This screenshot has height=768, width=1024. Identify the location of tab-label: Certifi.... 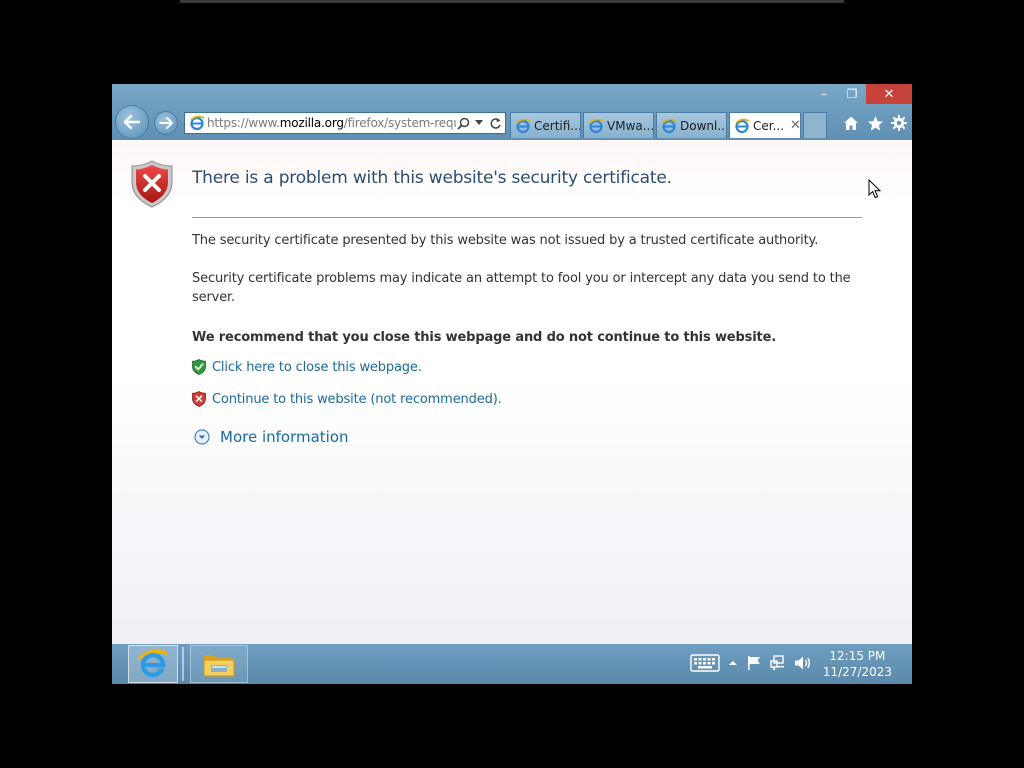
(557, 125).